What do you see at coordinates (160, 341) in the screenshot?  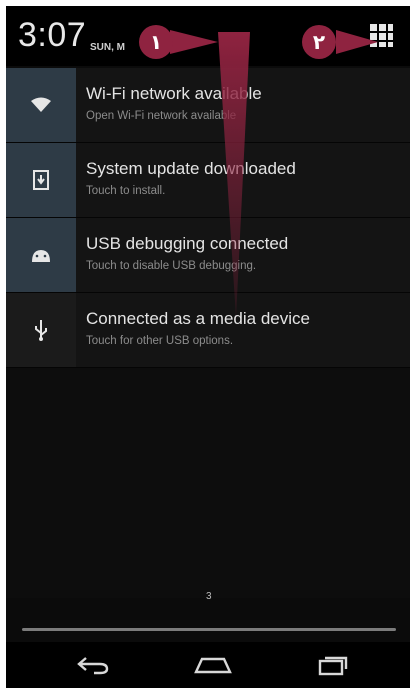 I see `notification-subtitle: Touch for other USB options.` at bounding box center [160, 341].